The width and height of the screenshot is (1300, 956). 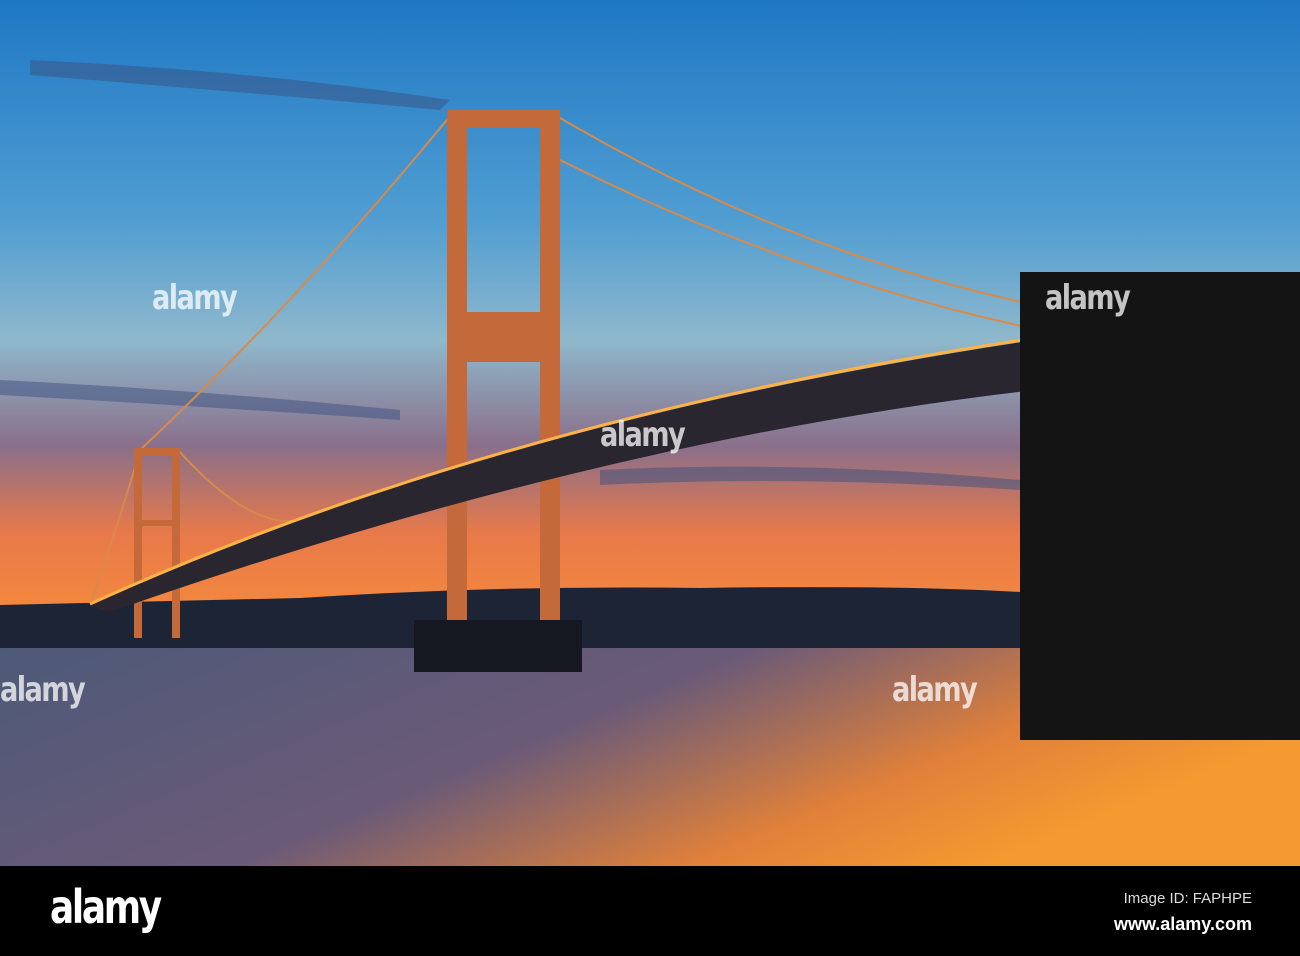 I want to click on footer-bar: alamy Image ID: FAPHPE www.alamy.com, so click(x=650, y=911).